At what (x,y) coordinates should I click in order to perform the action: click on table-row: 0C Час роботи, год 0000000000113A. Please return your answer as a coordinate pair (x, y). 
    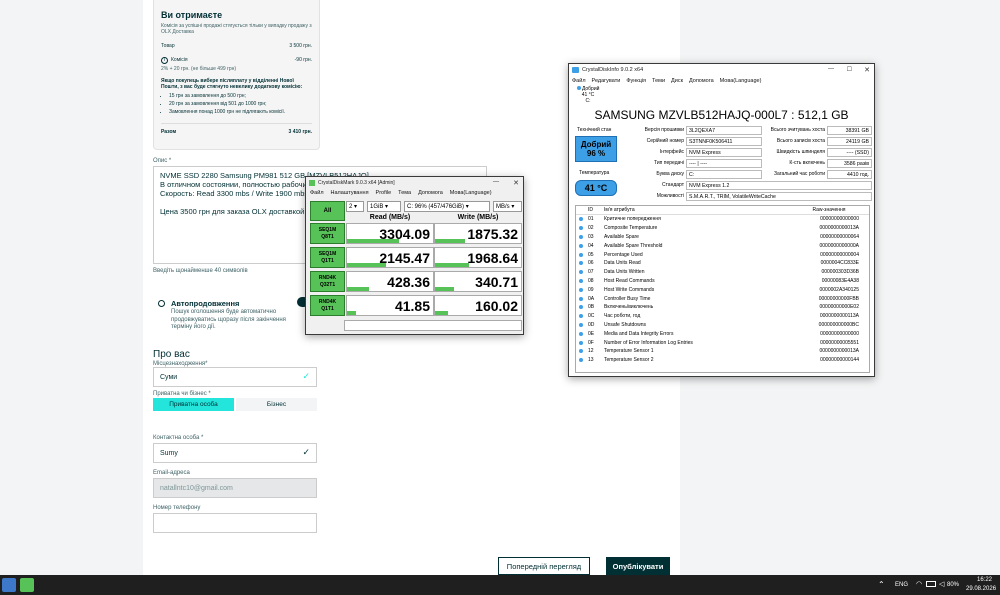
    Looking at the image, I should click on (722, 316).